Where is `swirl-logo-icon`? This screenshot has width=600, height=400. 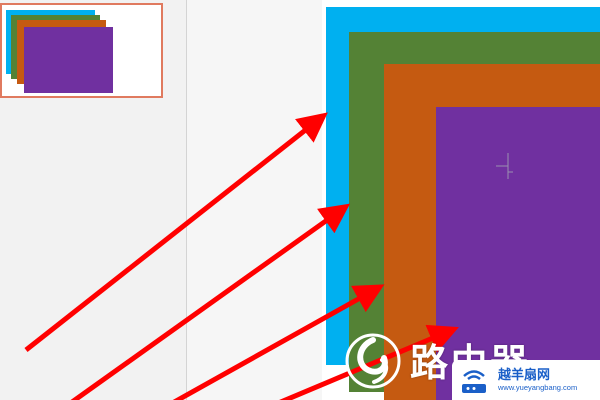
swirl-logo-icon is located at coordinates (373, 361).